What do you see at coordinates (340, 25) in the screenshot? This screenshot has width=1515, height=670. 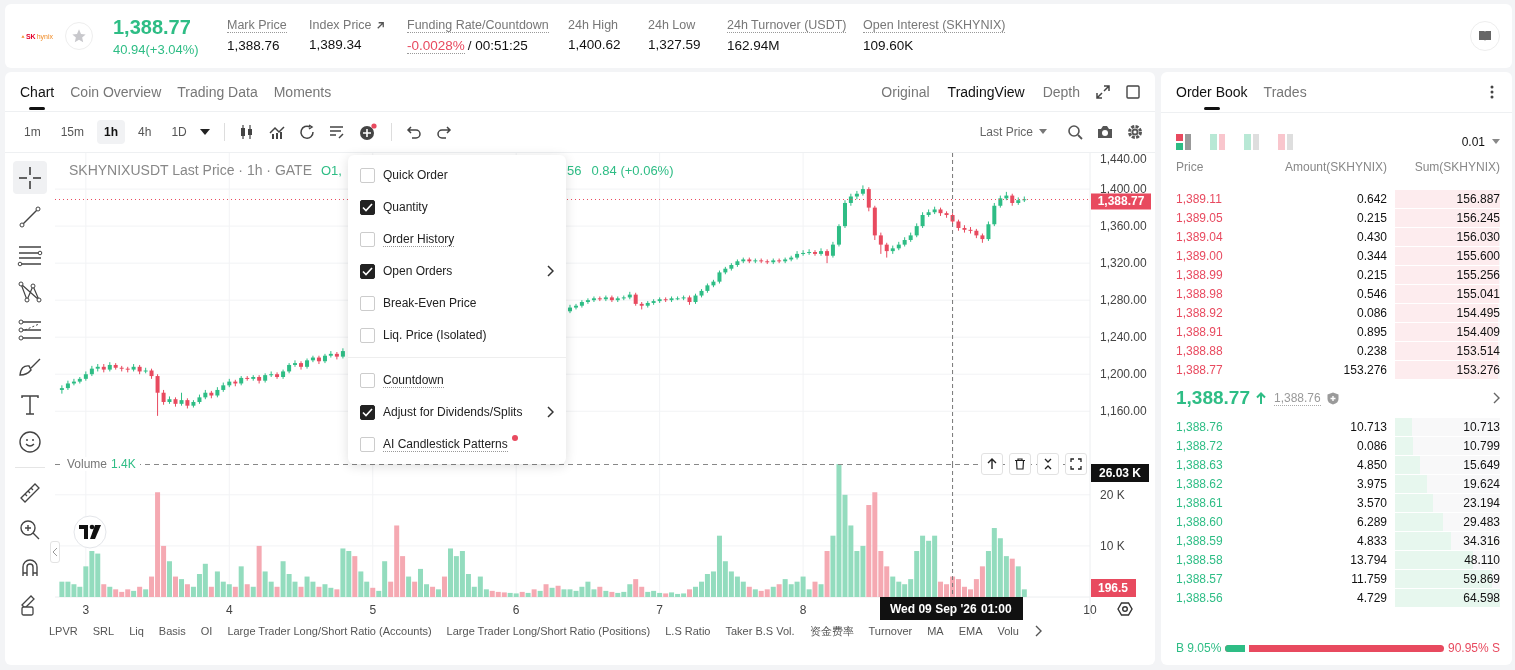 I see `stat-label: Index Price` at bounding box center [340, 25].